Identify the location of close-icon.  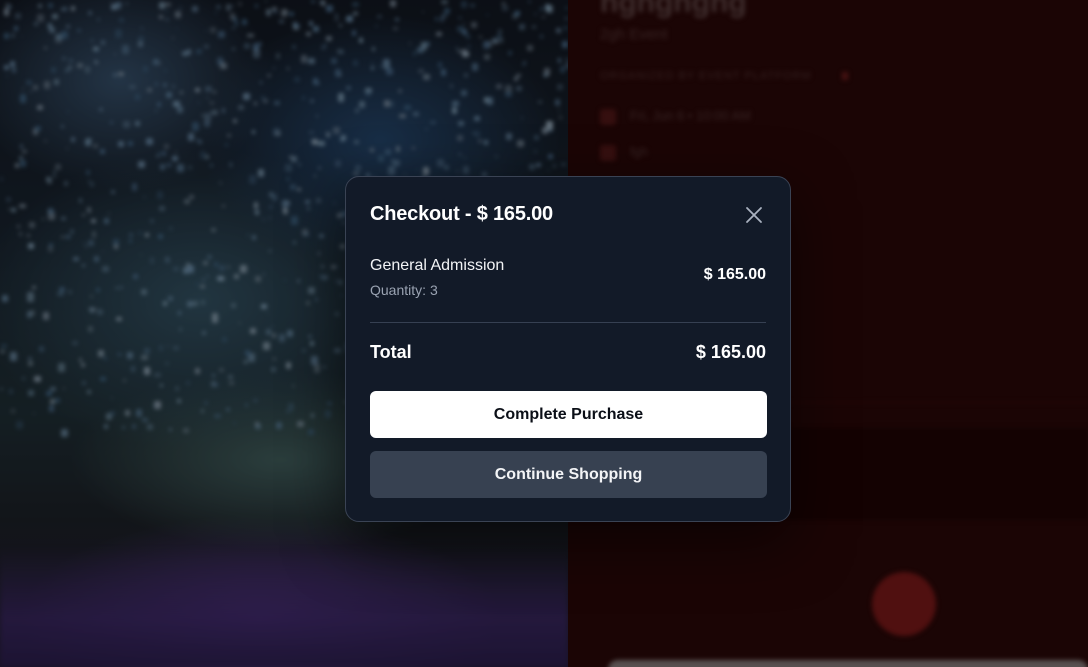
(754, 215).